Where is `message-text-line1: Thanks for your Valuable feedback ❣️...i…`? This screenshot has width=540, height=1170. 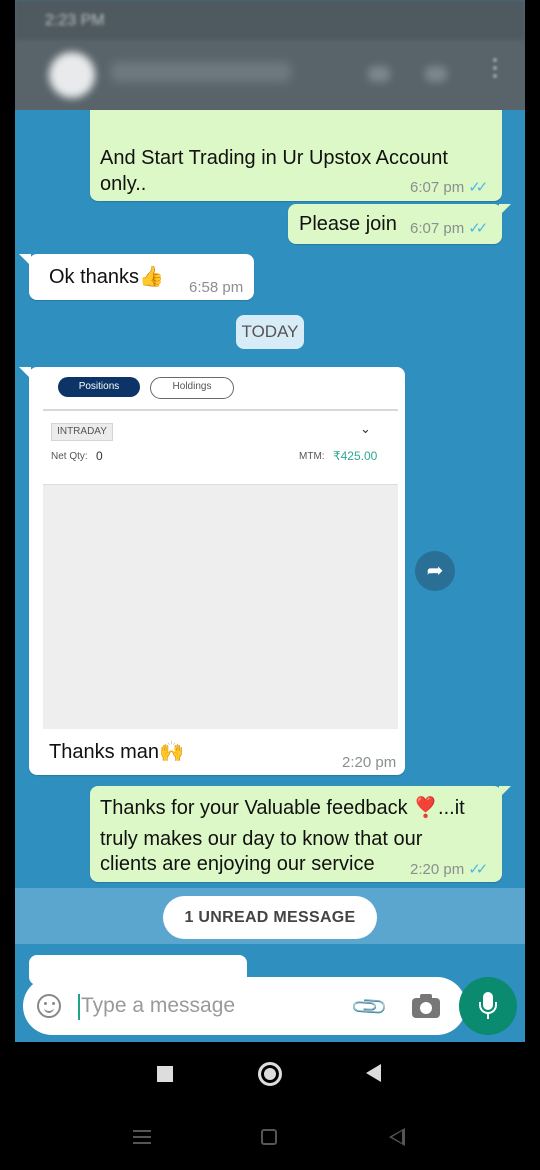 message-text-line1: Thanks for your Valuable feedback ❣️...i… is located at coordinates (282, 808).